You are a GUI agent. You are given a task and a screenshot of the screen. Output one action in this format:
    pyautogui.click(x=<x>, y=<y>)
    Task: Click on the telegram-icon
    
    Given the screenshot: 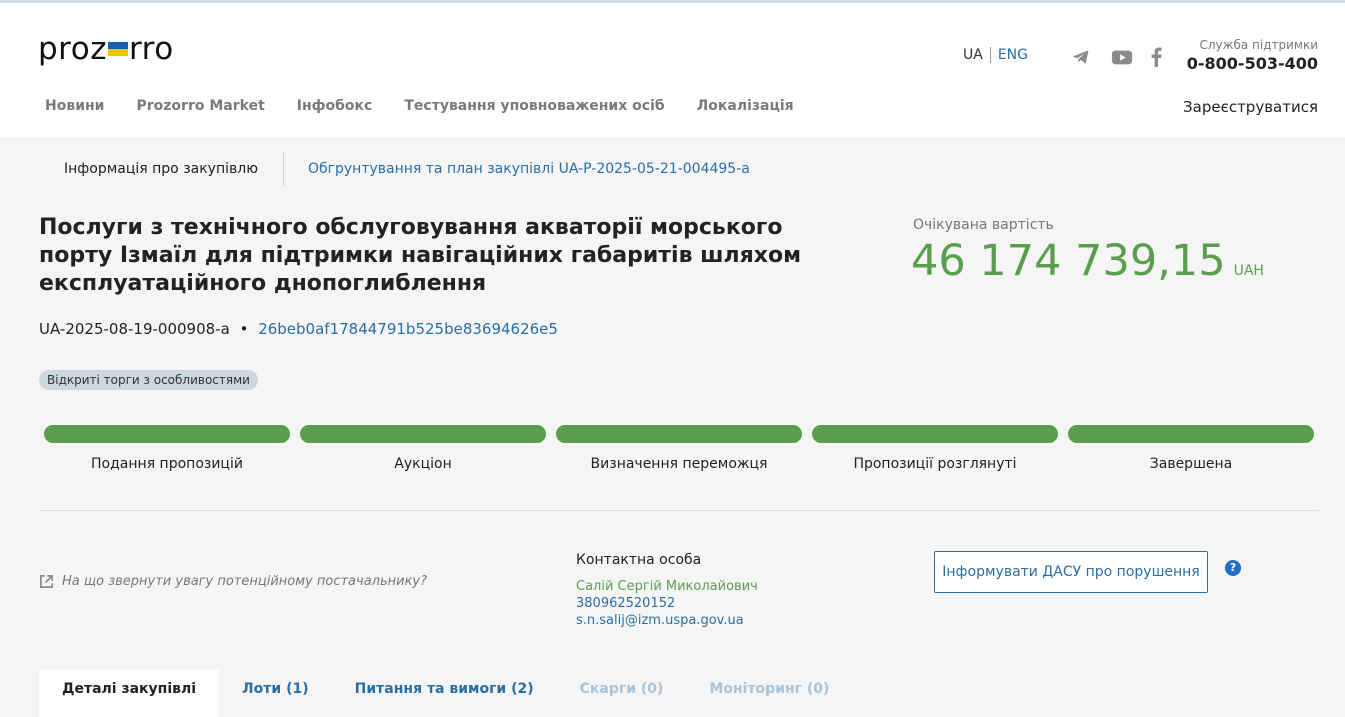 What is the action you would take?
    pyautogui.click(x=1081, y=57)
    